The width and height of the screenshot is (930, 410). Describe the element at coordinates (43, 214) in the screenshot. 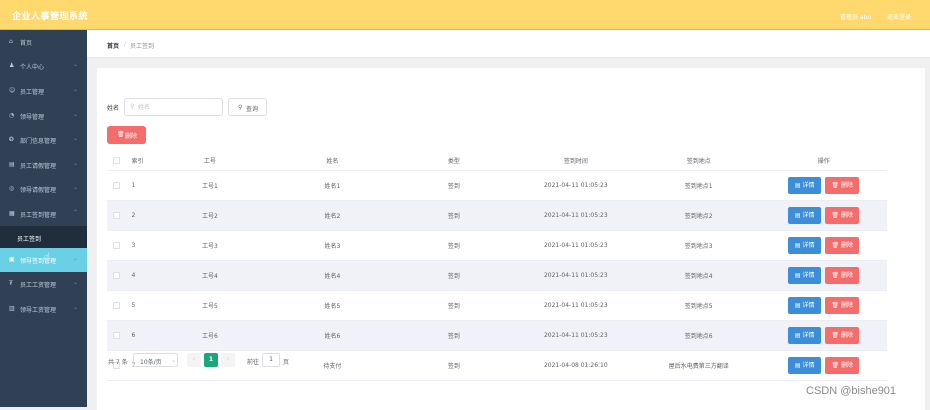

I see `sidebar-item-employee-checkin: ▦ 员工签到管理 ⌃` at that location.